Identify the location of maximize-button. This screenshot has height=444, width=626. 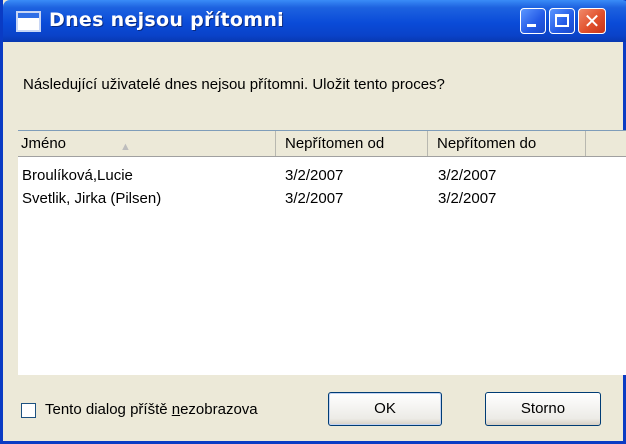
(562, 21).